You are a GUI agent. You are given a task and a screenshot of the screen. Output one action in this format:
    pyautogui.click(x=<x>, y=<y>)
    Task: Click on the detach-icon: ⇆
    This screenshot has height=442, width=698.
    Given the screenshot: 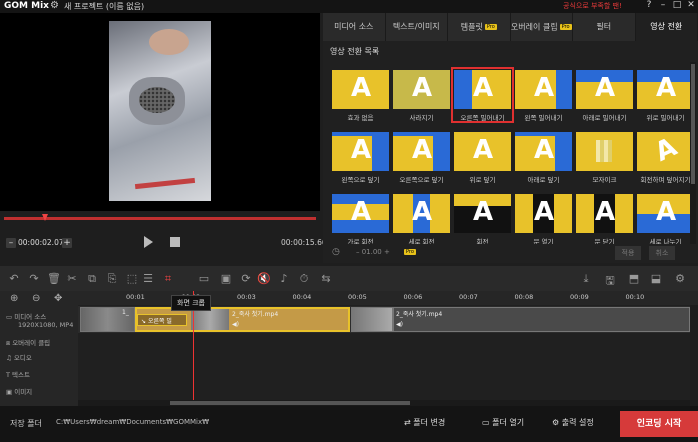 What is the action you would take?
    pyautogui.click(x=326, y=278)
    